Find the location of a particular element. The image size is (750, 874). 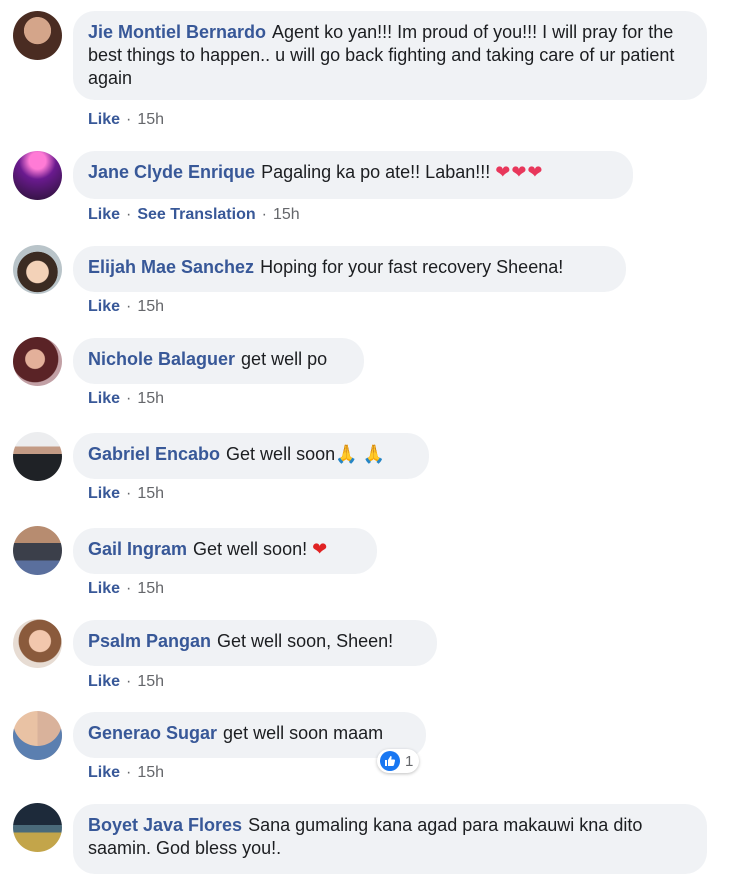

author-name: Boyet Java Flores is located at coordinates (165, 825).